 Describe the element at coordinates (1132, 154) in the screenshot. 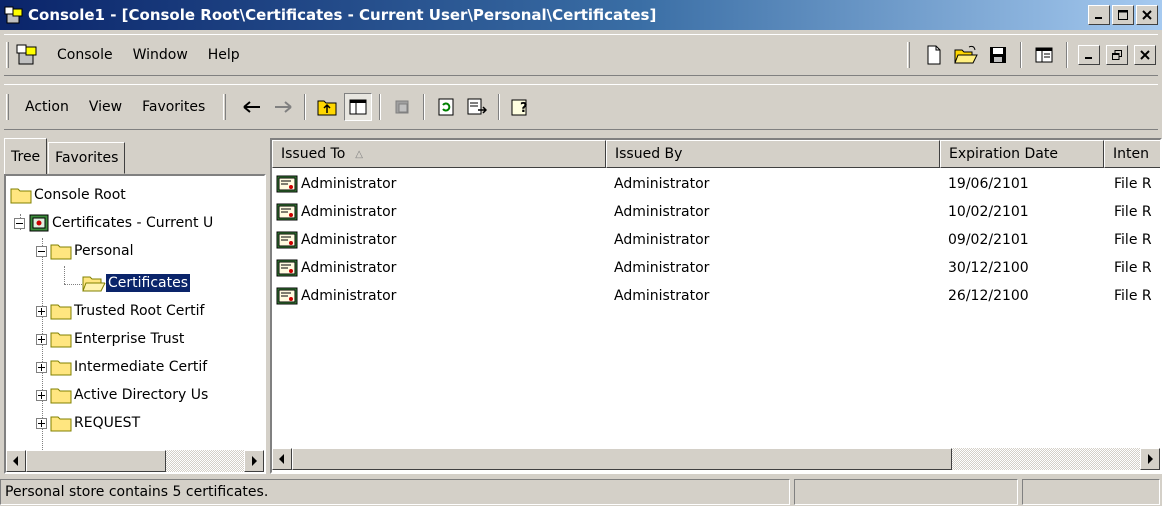

I see `column-header-intended-purposes: Inten` at that location.